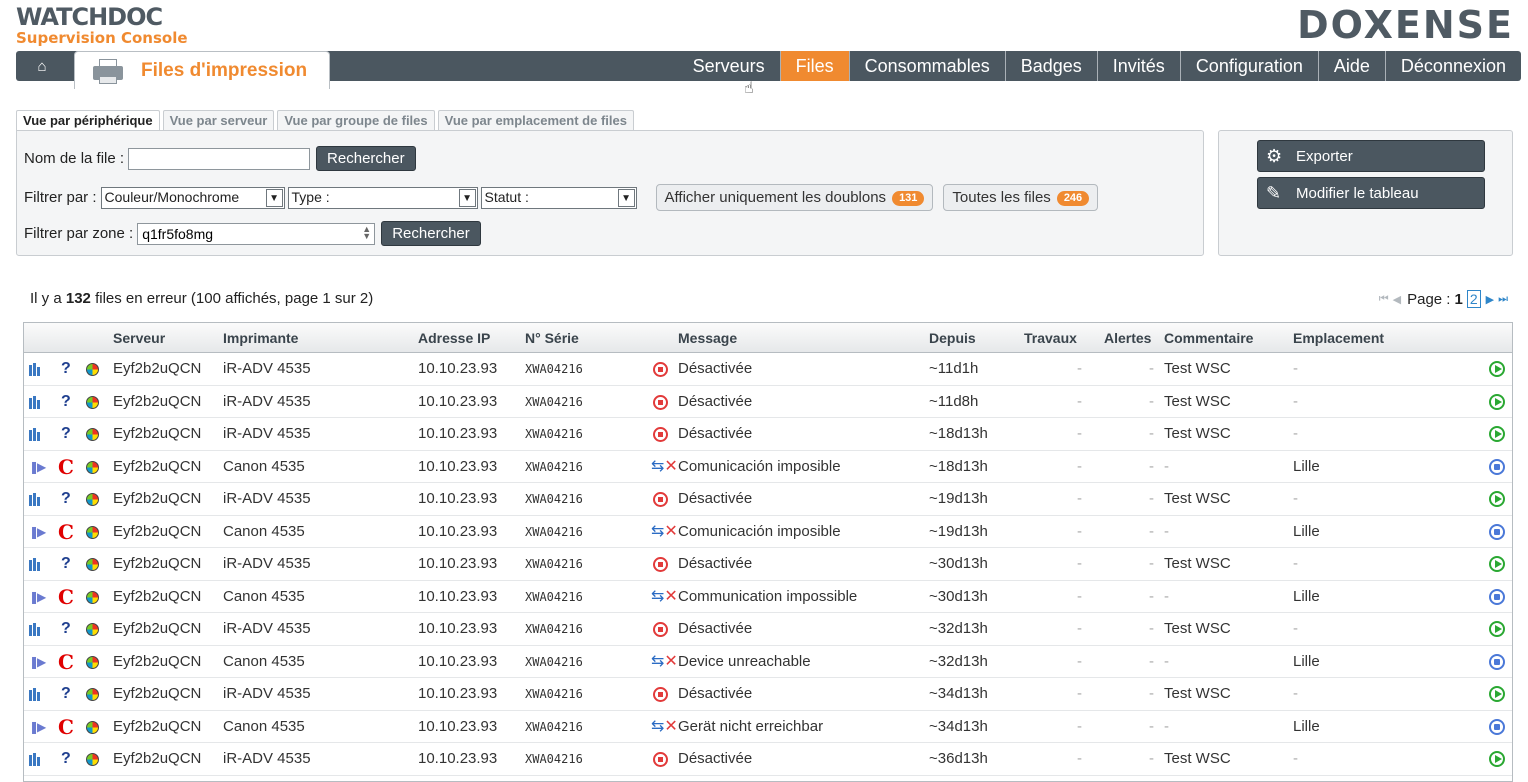 The height and width of the screenshot is (782, 1528). Describe the element at coordinates (1338, 338) in the screenshot. I see `column-header-9: Emplacement` at that location.